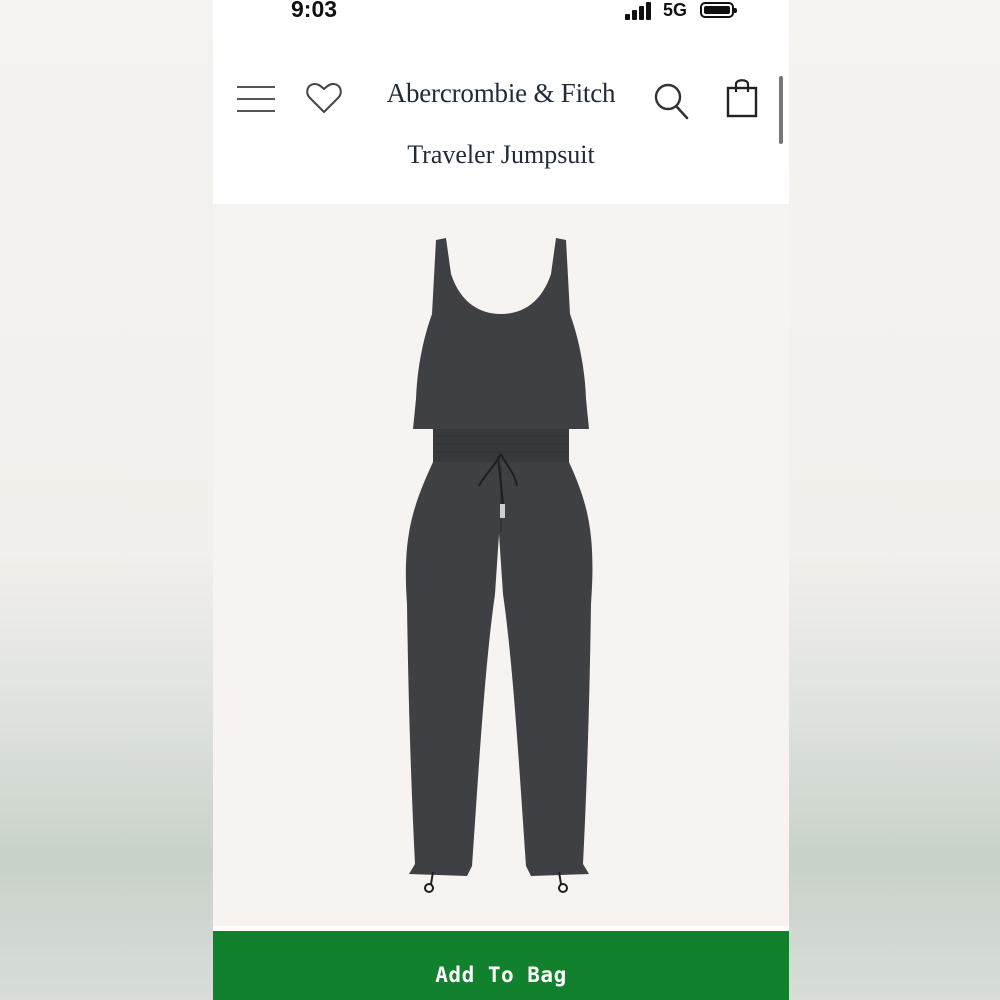 The height and width of the screenshot is (1000, 1000). I want to click on brand-logo: Abercrombie & Fitch, so click(501, 93).